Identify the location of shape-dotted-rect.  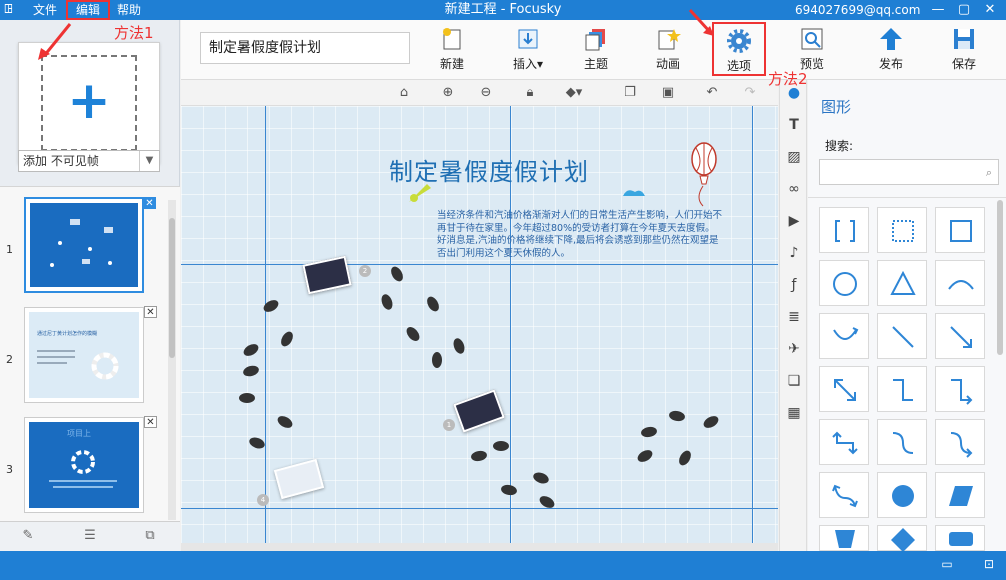
(902, 230).